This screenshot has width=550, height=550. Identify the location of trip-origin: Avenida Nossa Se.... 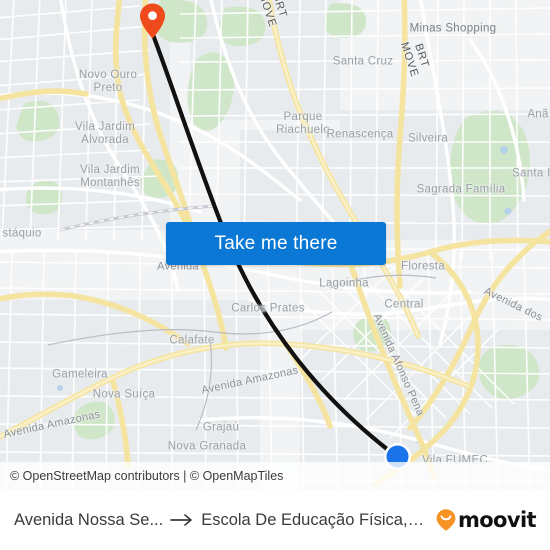
(89, 519).